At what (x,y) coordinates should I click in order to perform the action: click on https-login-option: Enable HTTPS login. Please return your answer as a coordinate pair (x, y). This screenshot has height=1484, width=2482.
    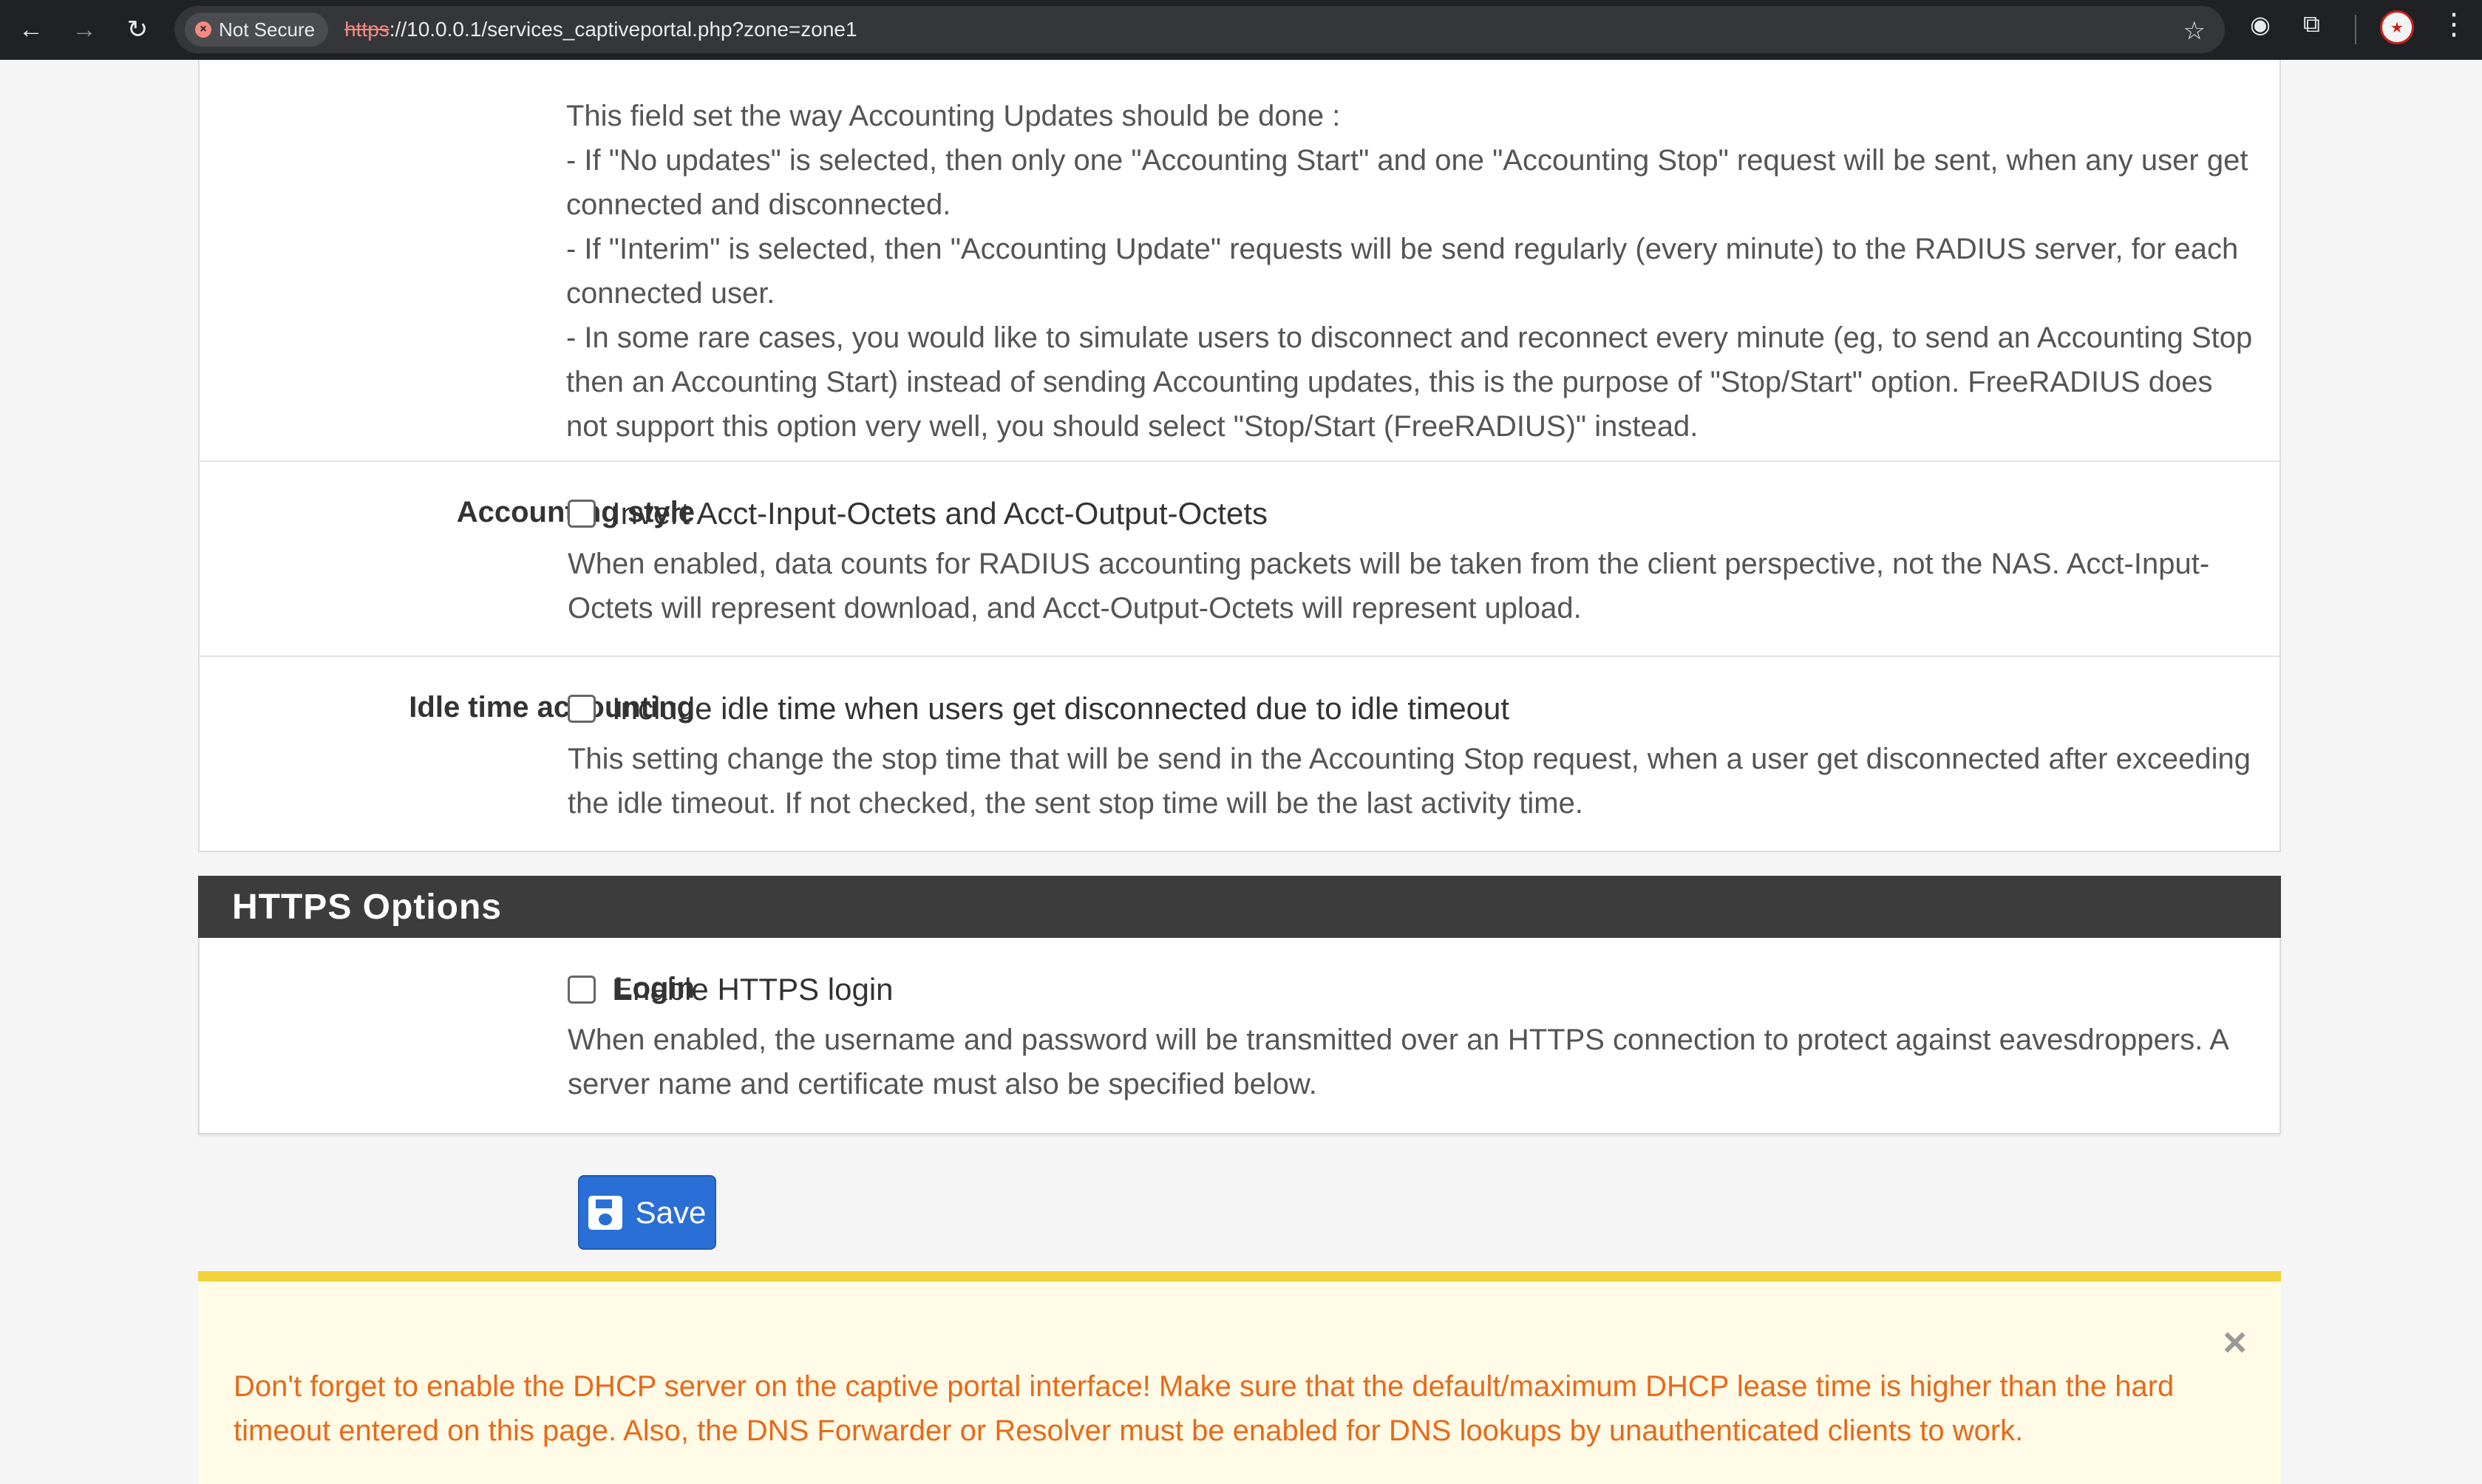
    Looking at the image, I should click on (1412, 990).